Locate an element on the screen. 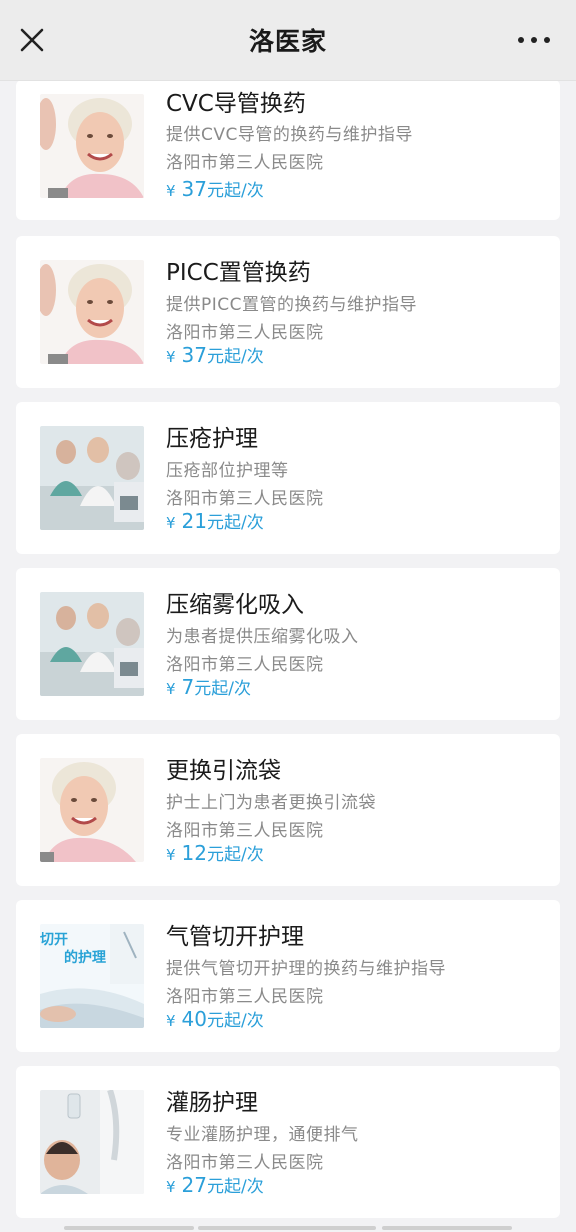  page-title: 洛医家 is located at coordinates (287, 41).